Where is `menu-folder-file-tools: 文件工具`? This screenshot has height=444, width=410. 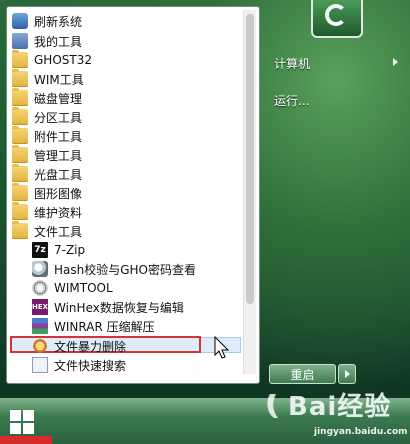 menu-folder-file-tools: 文件工具 is located at coordinates (47, 230).